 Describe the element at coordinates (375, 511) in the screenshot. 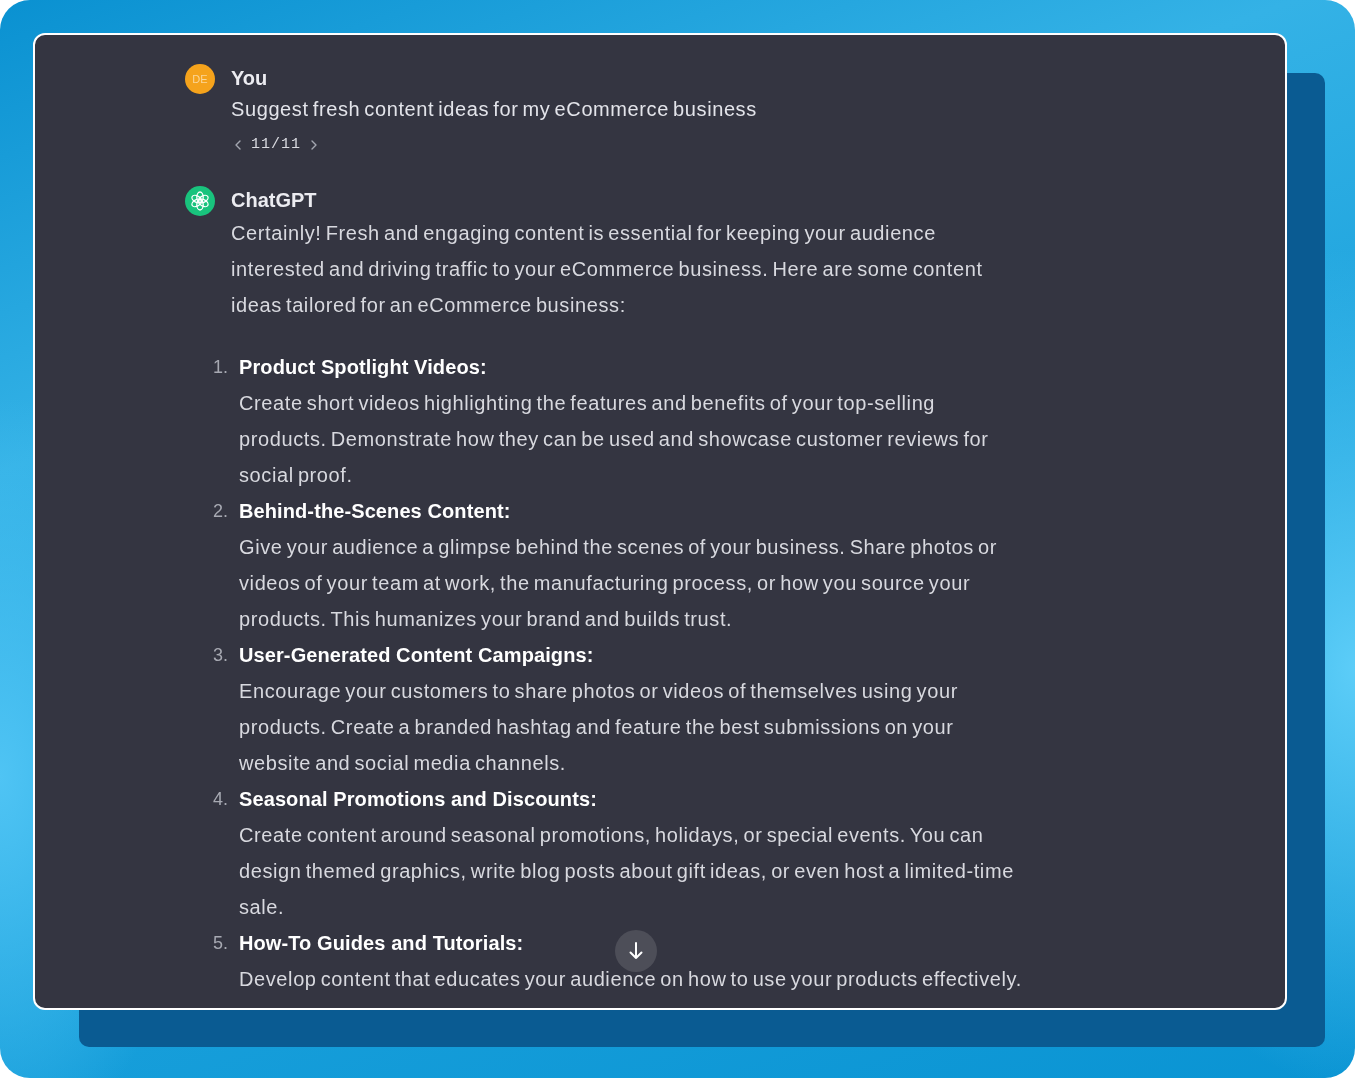

I see `idea-title: Behind-the-Scenes Content:` at that location.